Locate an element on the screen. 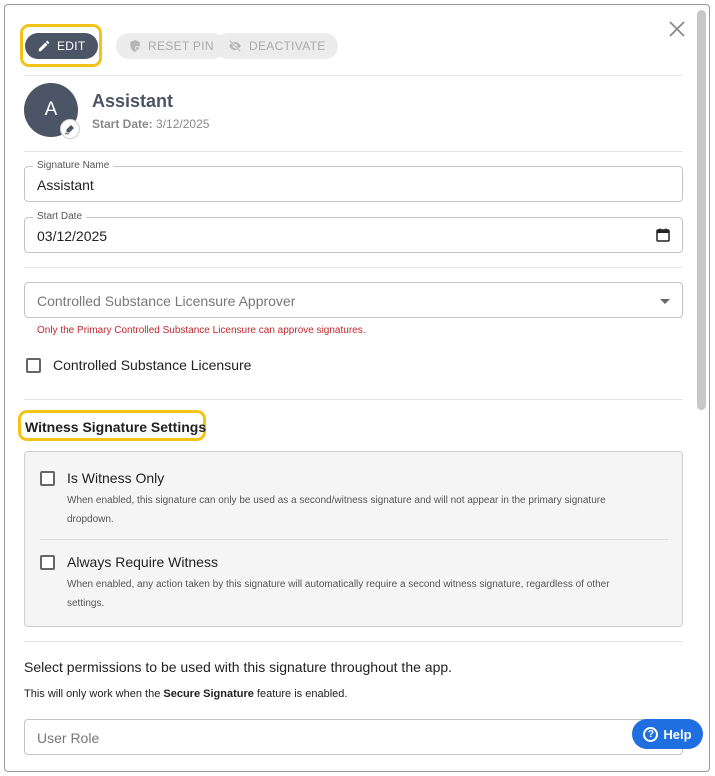 The height and width of the screenshot is (776, 715). always-require-witness-label: Always Require Witness is located at coordinates (142, 562).